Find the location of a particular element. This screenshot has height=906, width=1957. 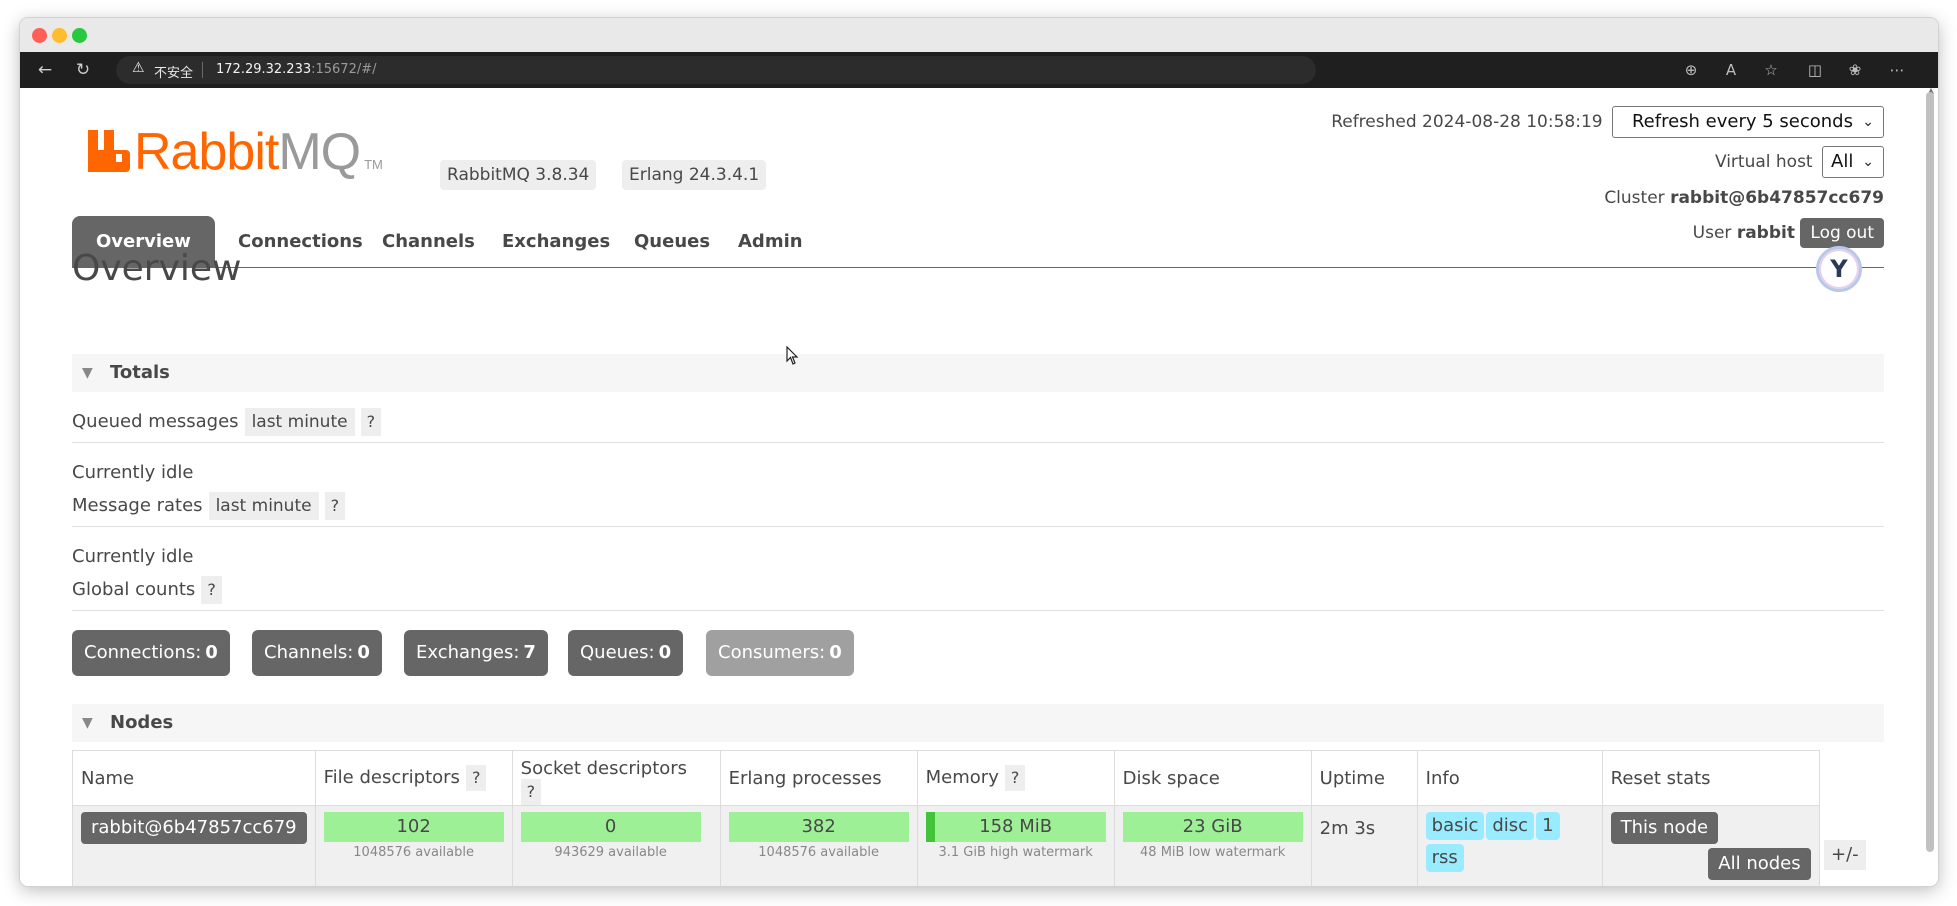

info-tag-count: 1 is located at coordinates (1548, 826).